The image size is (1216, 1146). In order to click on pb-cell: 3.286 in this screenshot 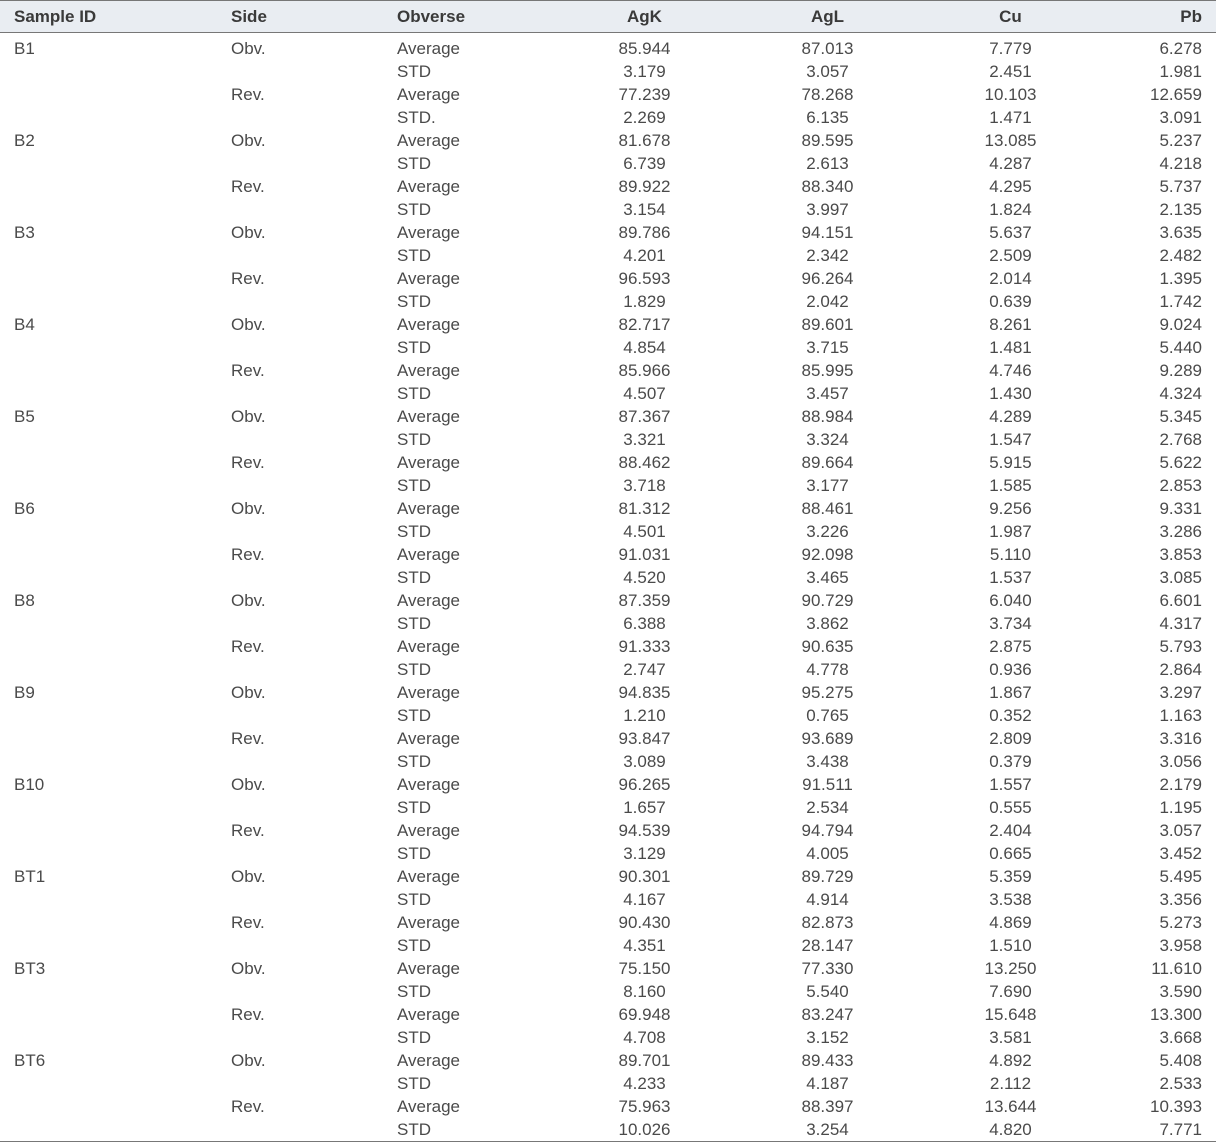, I will do `click(1180, 531)`.